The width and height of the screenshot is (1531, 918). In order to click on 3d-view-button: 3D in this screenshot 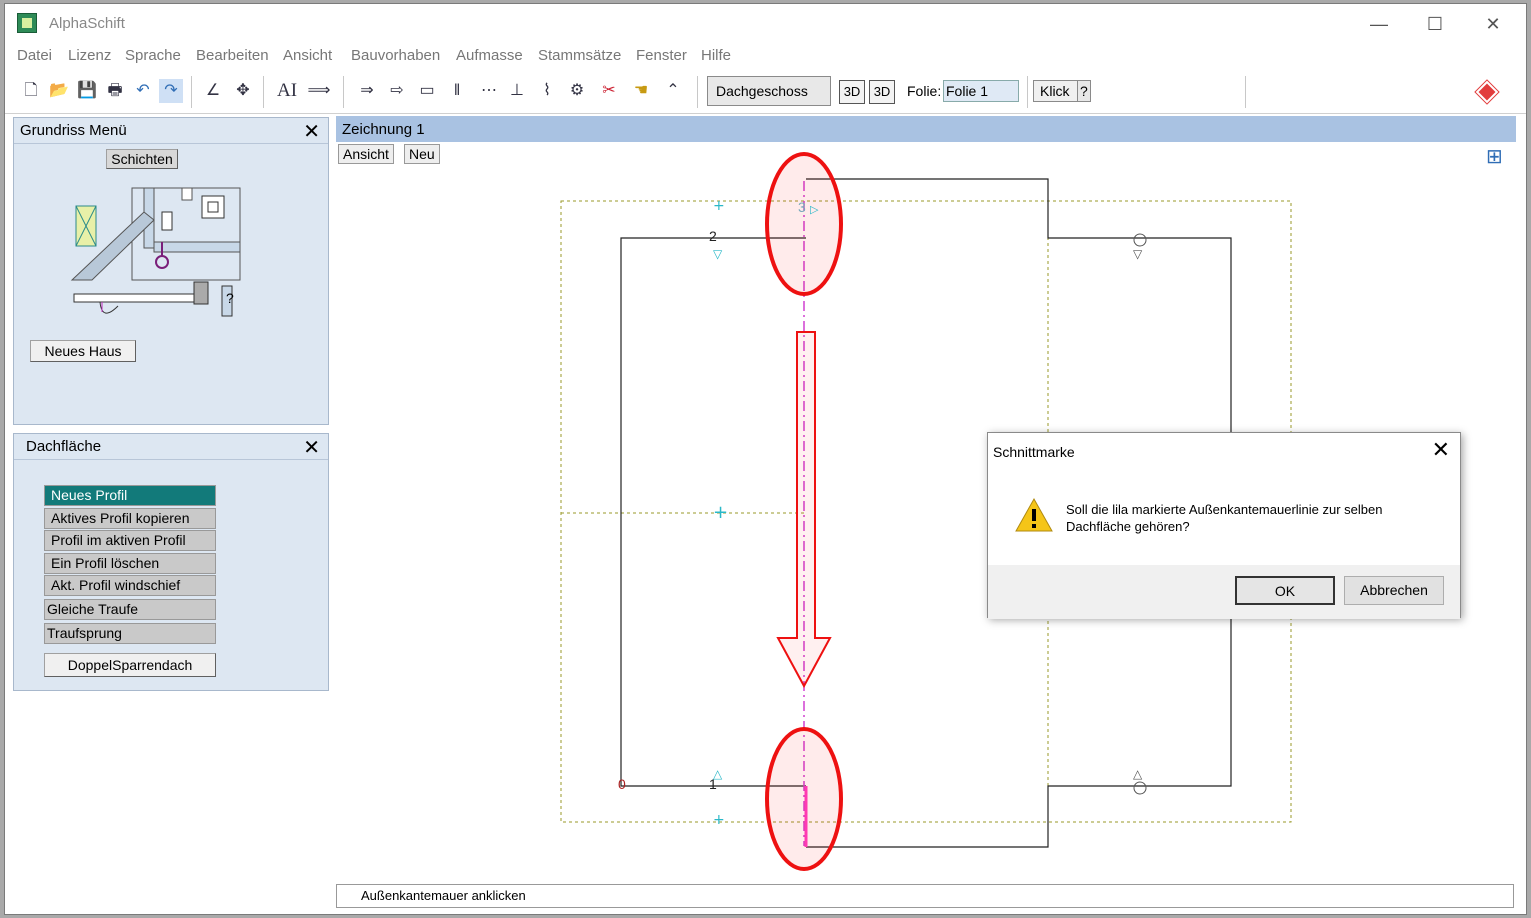, I will do `click(852, 92)`.